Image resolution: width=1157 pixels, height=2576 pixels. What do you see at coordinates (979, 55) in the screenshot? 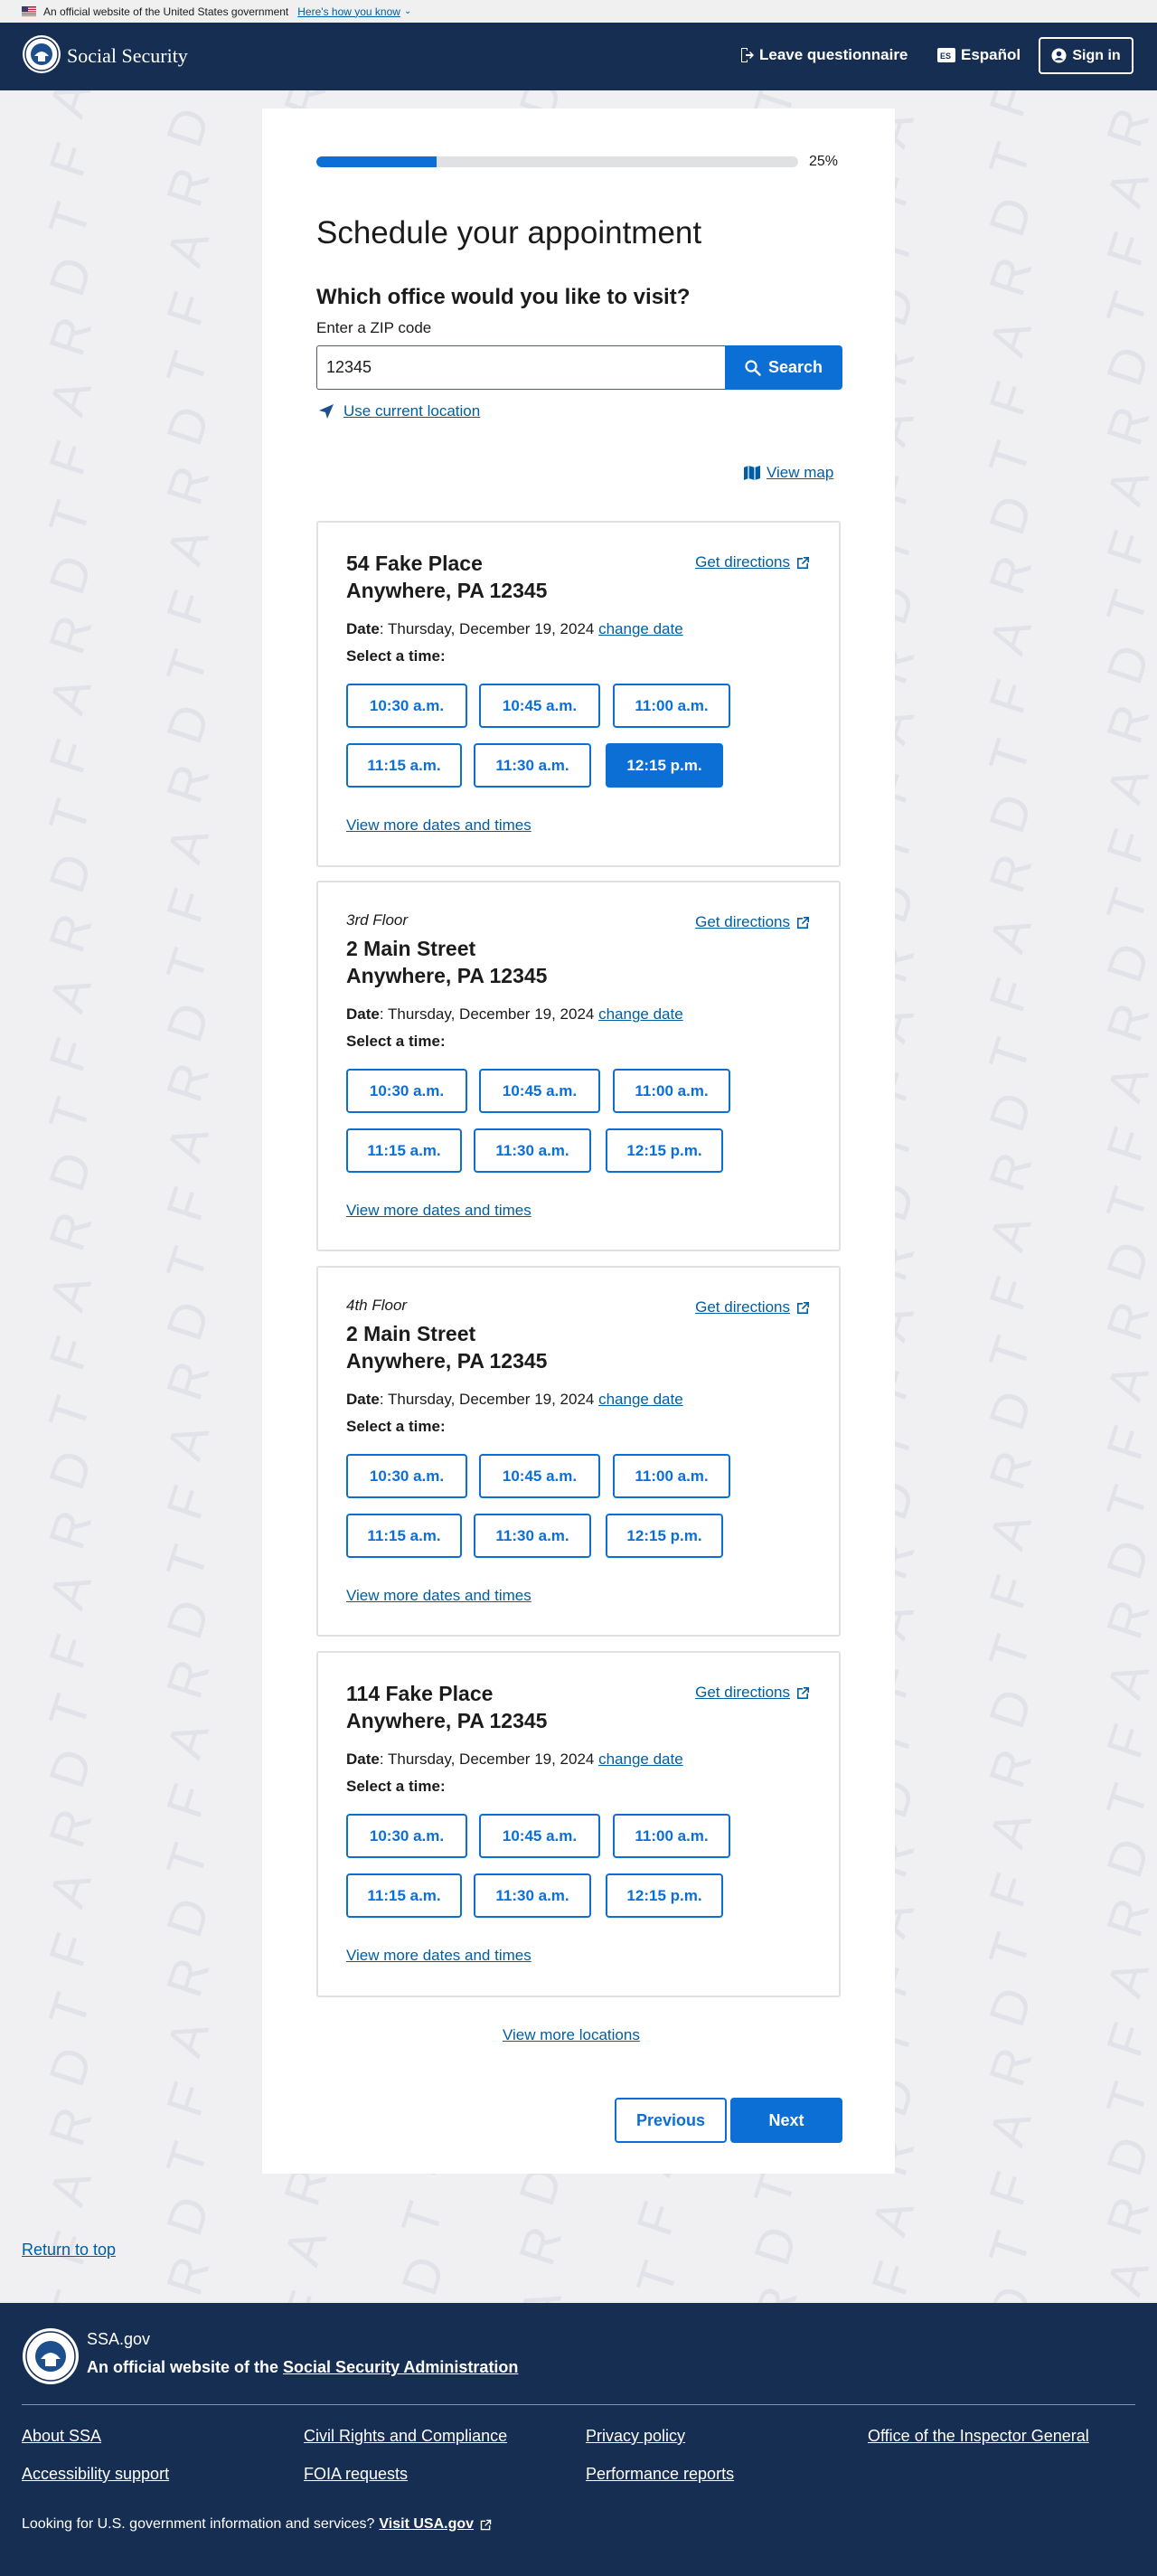
I see `espanol-link: ES Español` at bounding box center [979, 55].